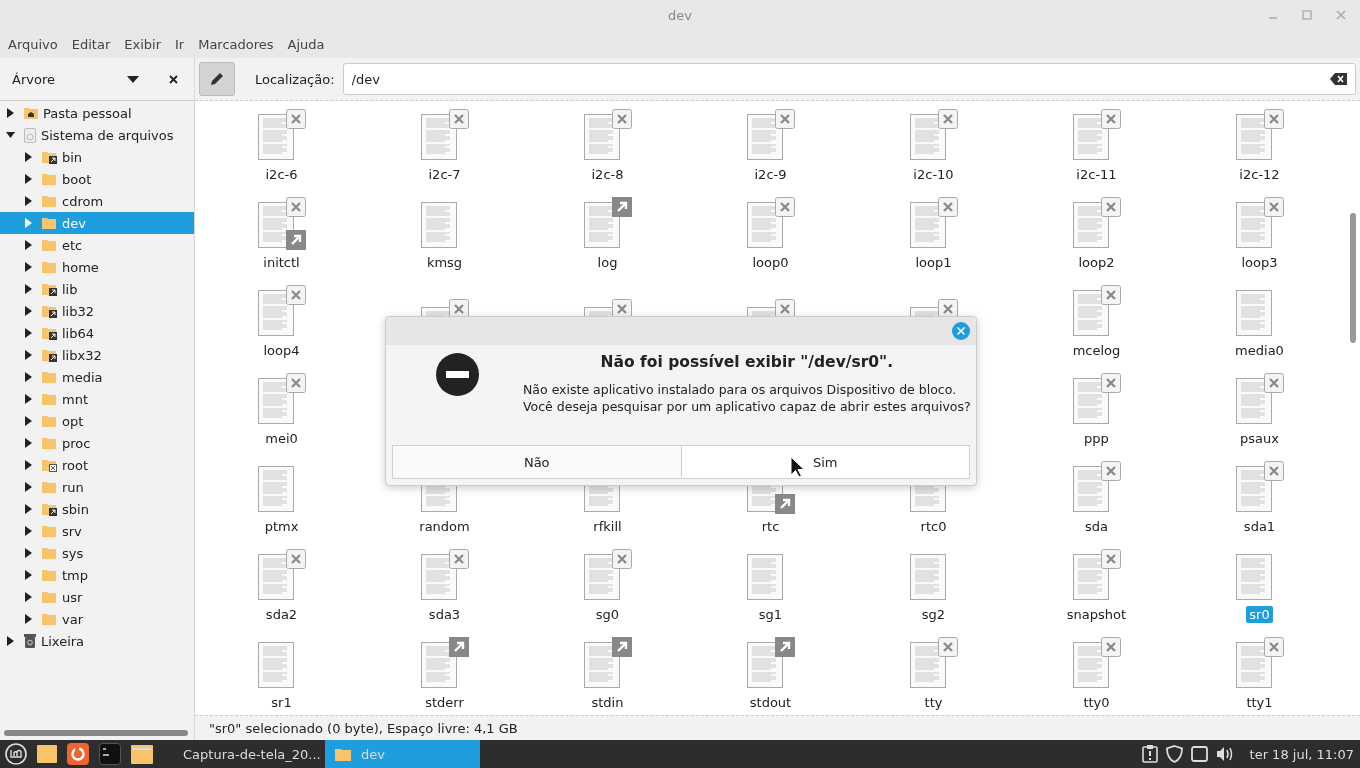 The image size is (1360, 768). Describe the element at coordinates (97, 289) in the screenshot. I see `tree-item: lib` at that location.